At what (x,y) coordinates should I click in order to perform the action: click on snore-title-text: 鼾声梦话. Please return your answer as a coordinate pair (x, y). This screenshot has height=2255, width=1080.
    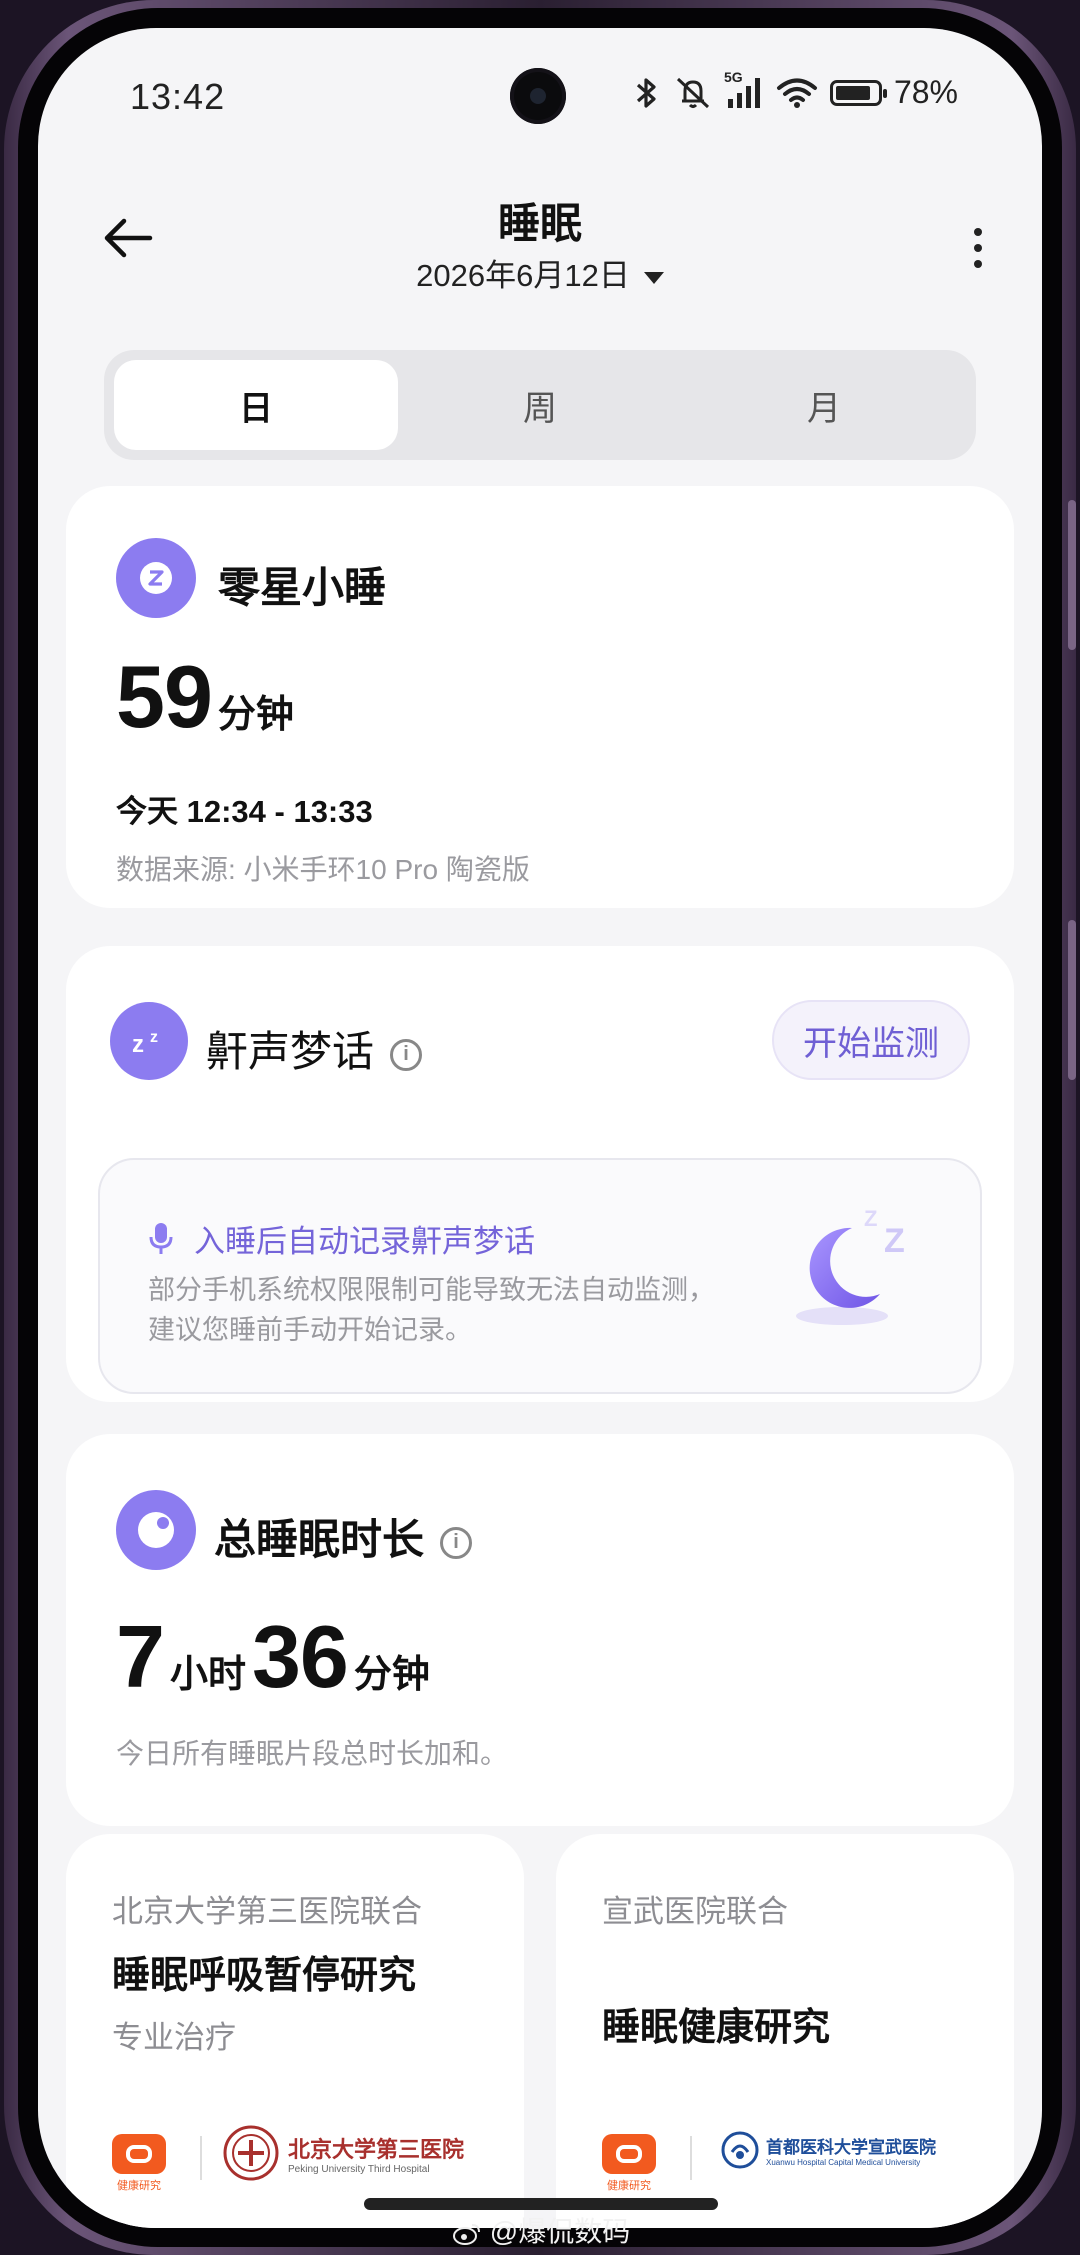
    Looking at the image, I should click on (290, 1051).